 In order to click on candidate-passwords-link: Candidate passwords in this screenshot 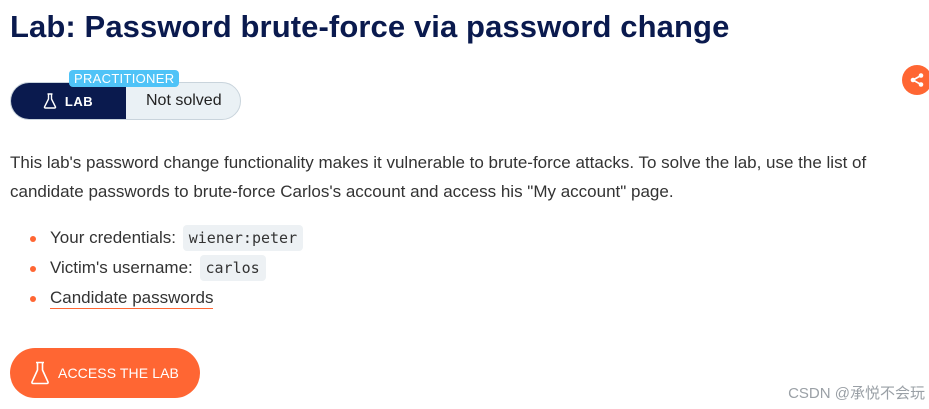, I will do `click(132, 298)`.